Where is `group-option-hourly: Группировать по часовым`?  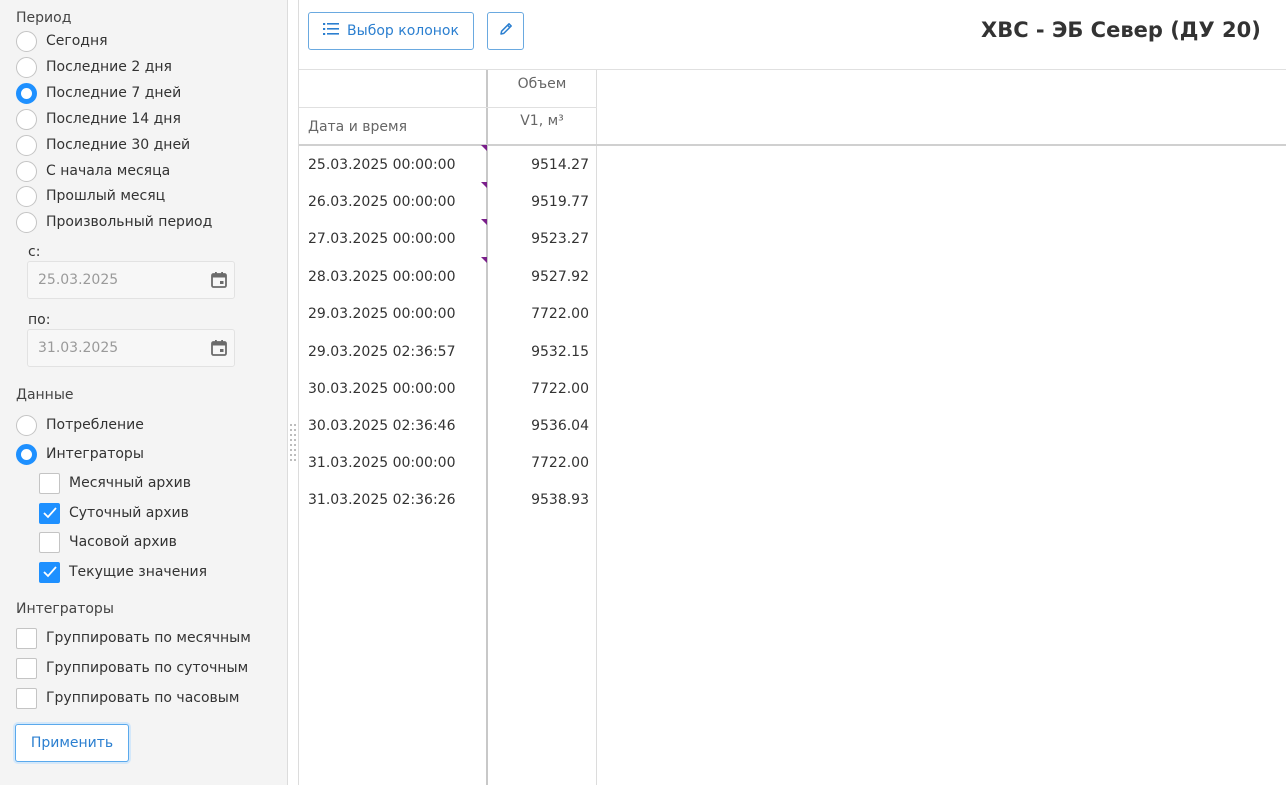
group-option-hourly: Группировать по часовым is located at coordinates (127, 698).